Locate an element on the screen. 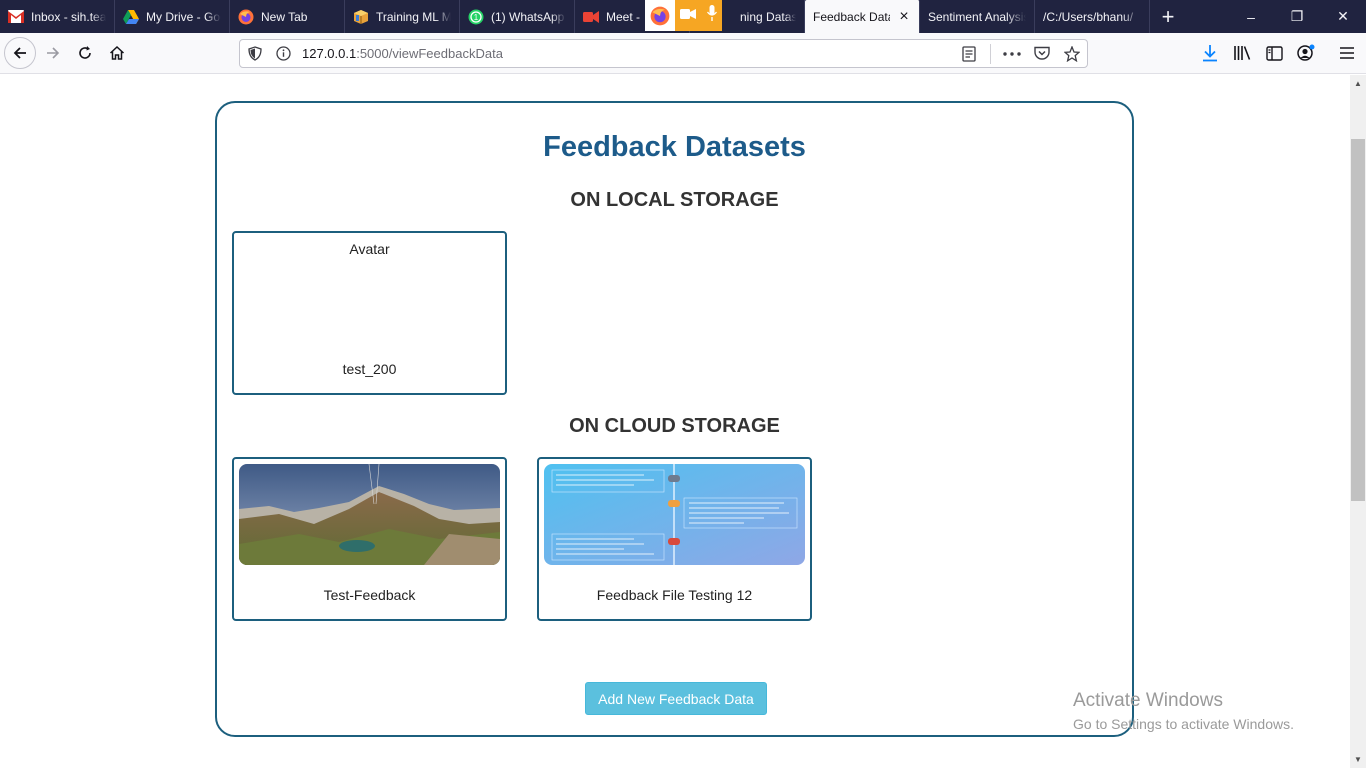 This screenshot has width=1366, height=768. vertical-scrollbar: ▲ ▼ is located at coordinates (1358, 421).